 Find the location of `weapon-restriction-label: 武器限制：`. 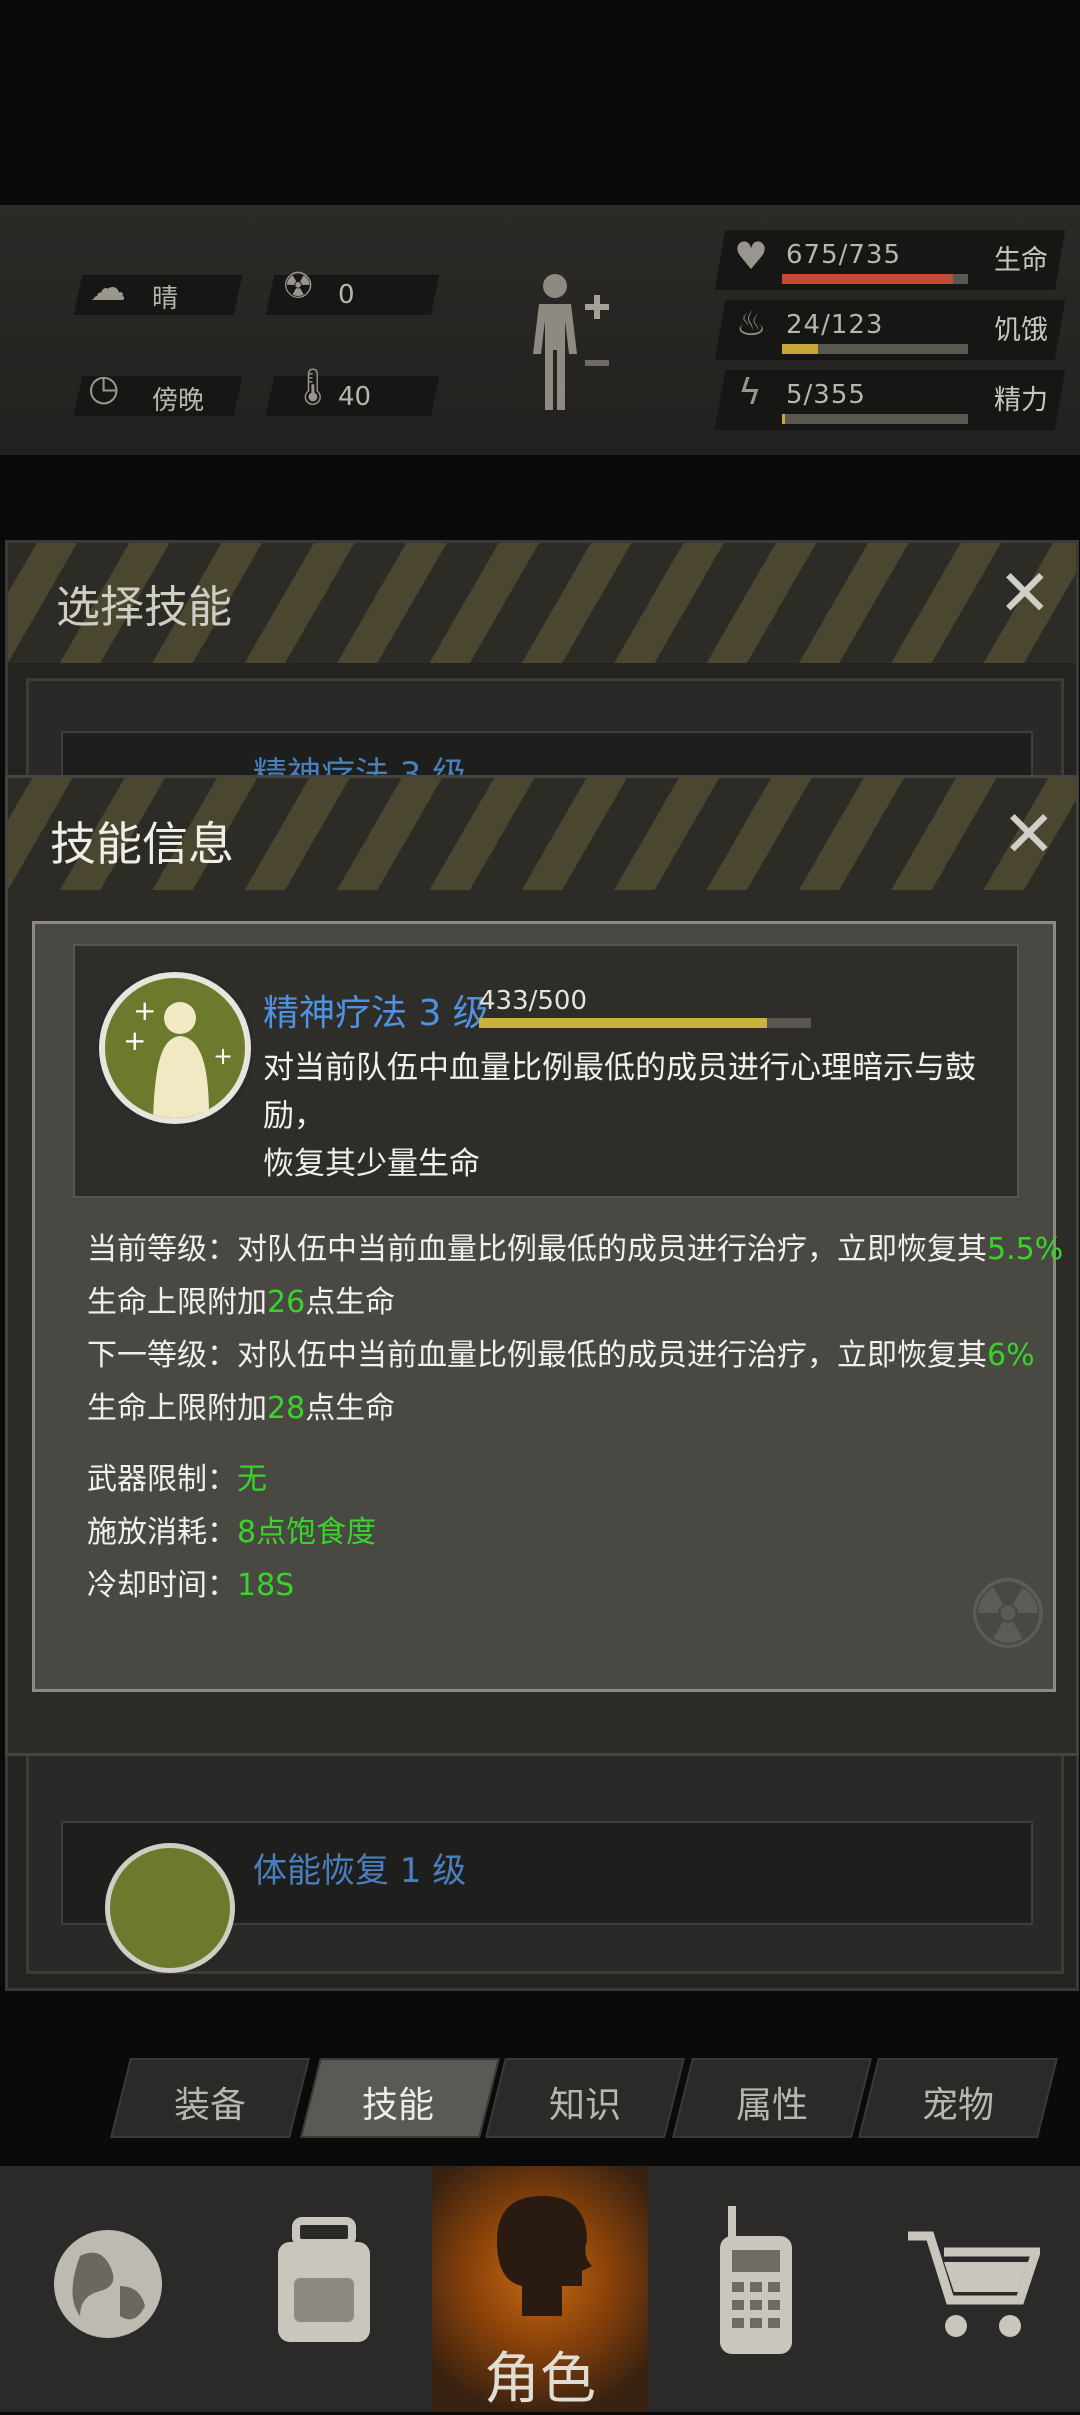

weapon-restriction-label: 武器限制： is located at coordinates (162, 1479).